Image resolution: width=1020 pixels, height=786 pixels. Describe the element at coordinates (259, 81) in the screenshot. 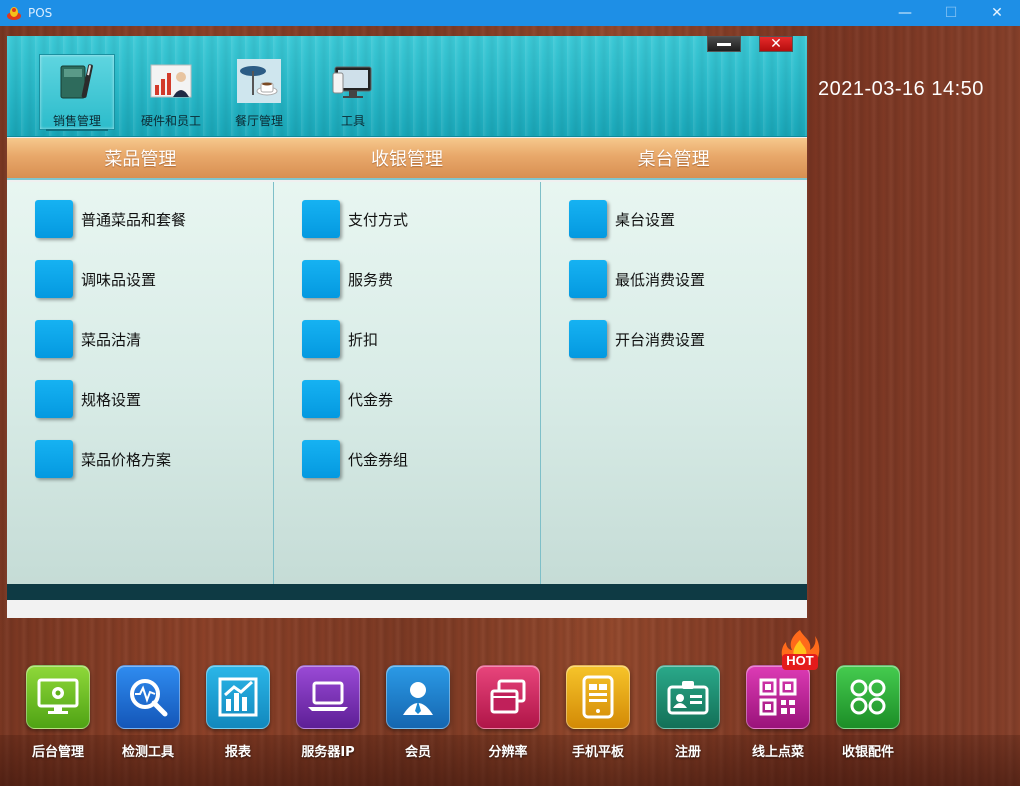

I see `coffee-table-icon` at that location.